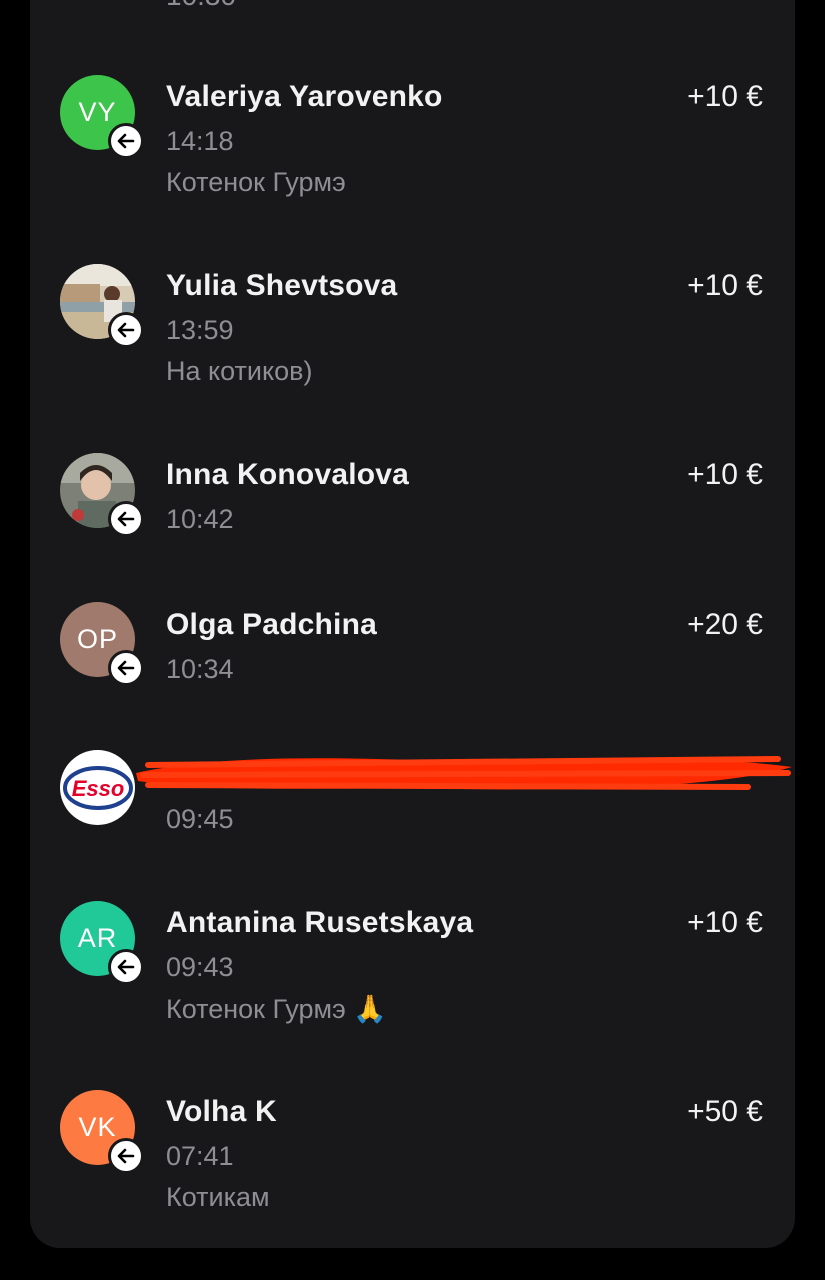 Image resolution: width=825 pixels, height=1280 pixels. What do you see at coordinates (200, 141) in the screenshot?
I see `time: 14:18` at bounding box center [200, 141].